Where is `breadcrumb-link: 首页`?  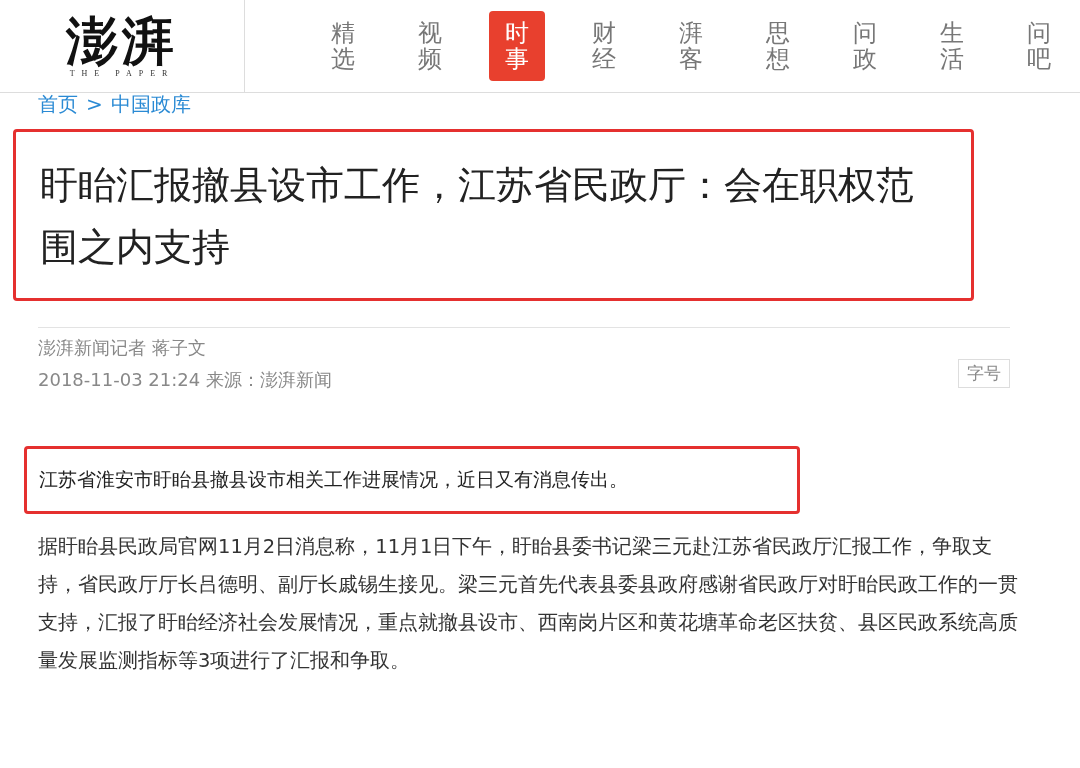
breadcrumb-link: 首页 is located at coordinates (58, 104).